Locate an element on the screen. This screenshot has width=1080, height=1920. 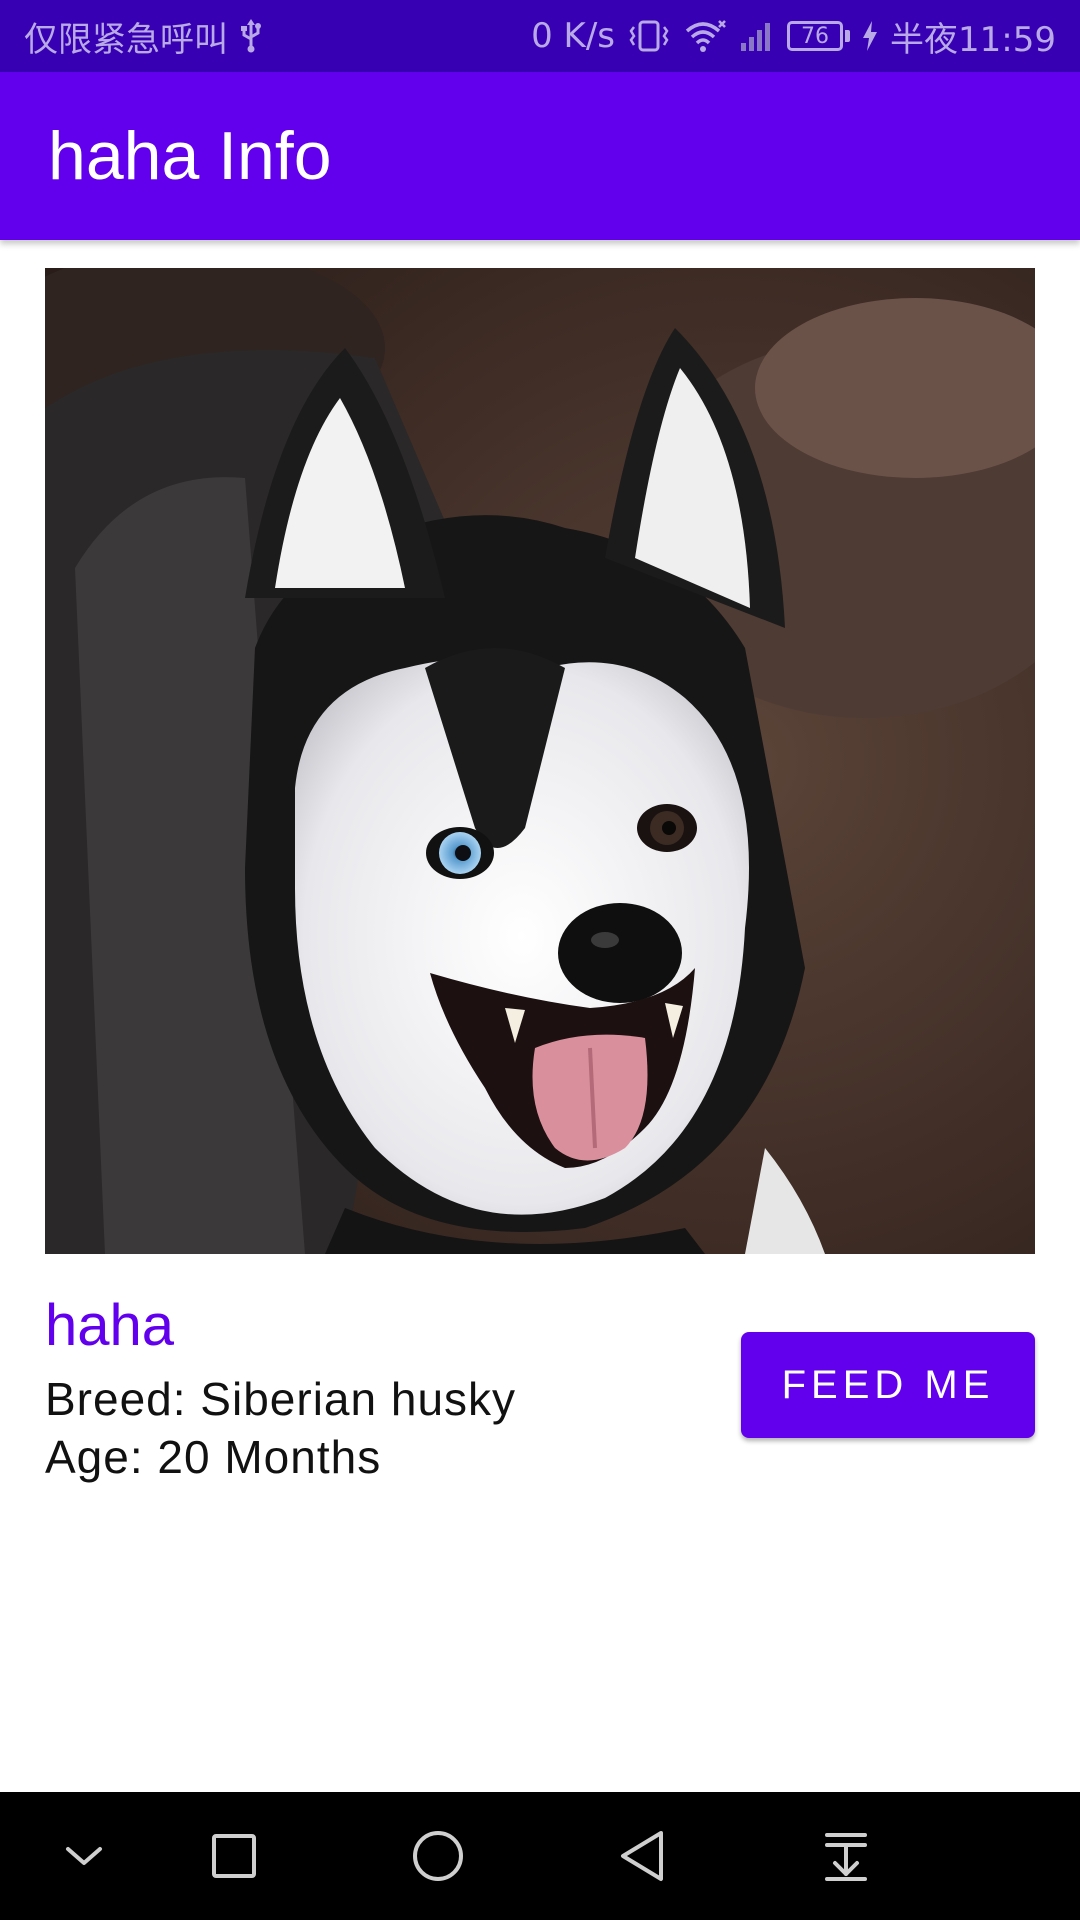
battery-tip is located at coordinates (848, 36).